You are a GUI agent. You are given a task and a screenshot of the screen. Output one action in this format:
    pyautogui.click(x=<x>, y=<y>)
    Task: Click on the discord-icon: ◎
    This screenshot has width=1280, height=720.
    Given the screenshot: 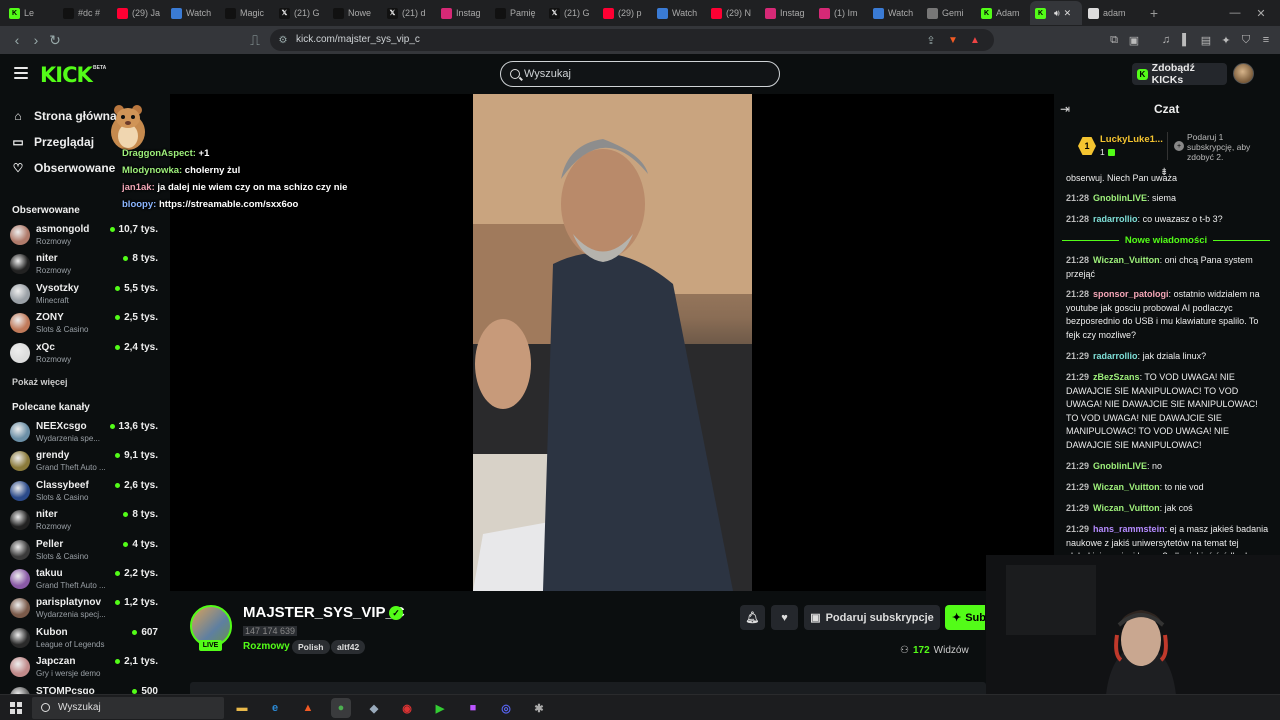 What is the action you would take?
    pyautogui.click(x=506, y=708)
    